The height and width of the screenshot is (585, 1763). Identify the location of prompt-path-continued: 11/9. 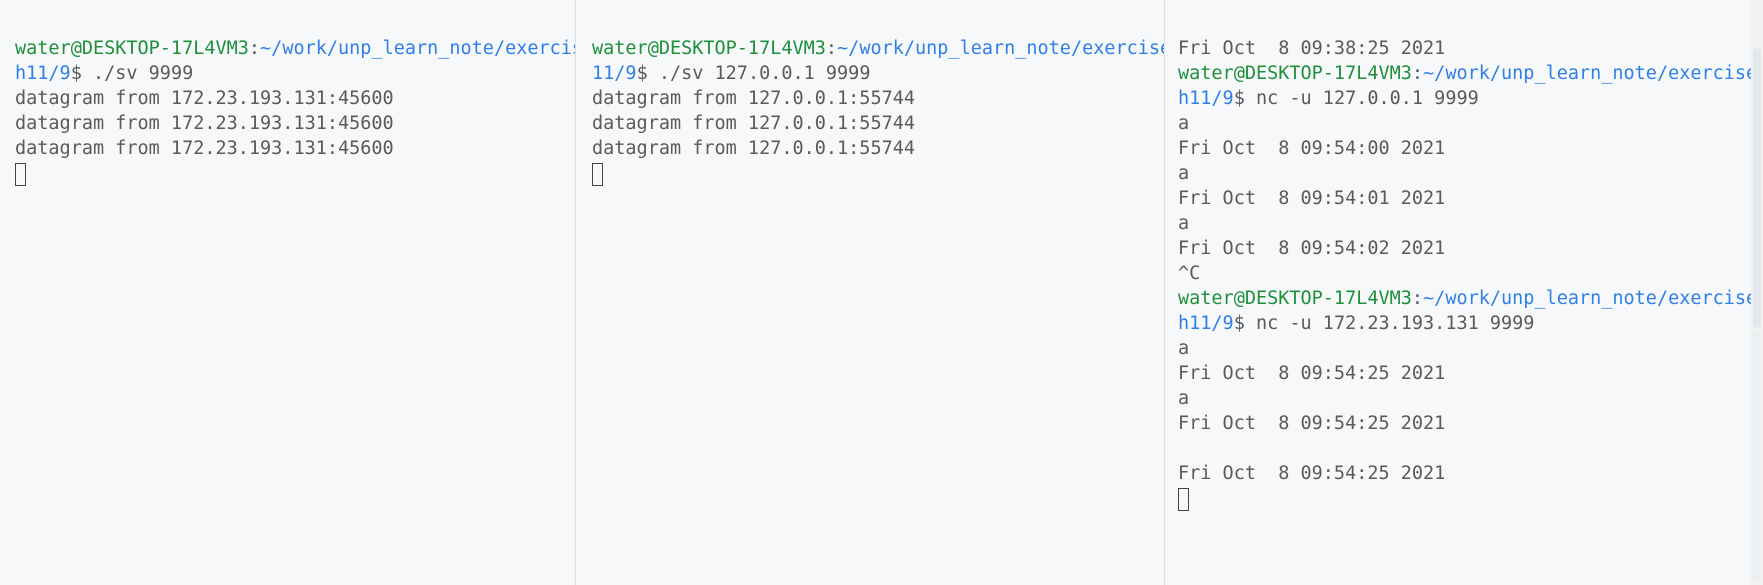
(614, 73).